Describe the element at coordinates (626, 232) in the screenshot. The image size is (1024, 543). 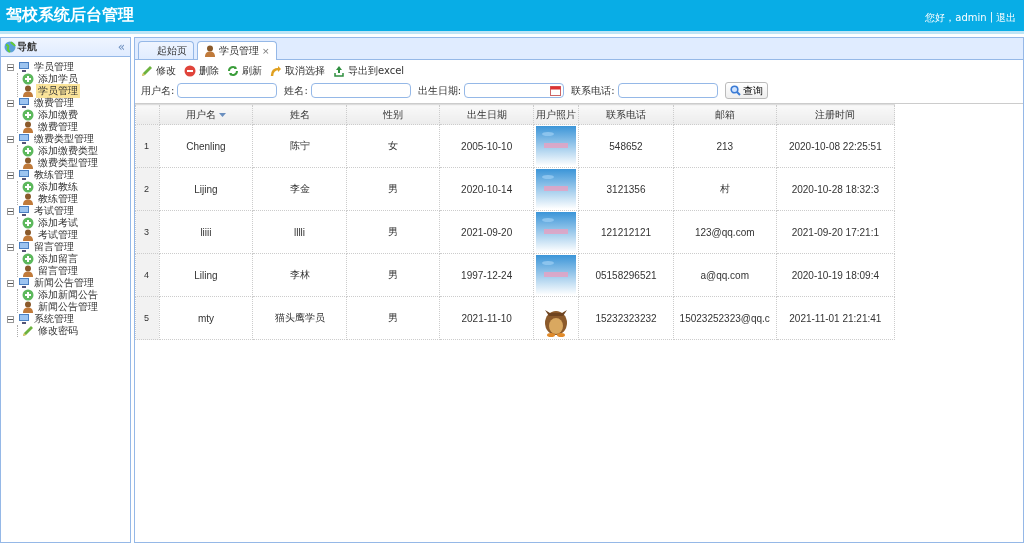
I see `table-cell: 121212121` at that location.